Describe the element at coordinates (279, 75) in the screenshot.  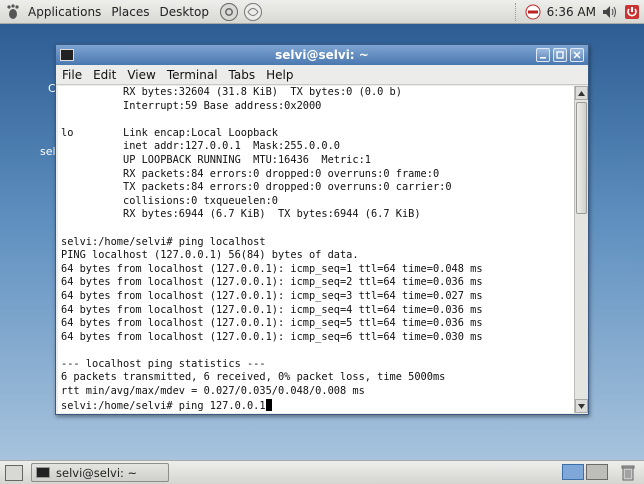
I see `menu-help: Help` at that location.